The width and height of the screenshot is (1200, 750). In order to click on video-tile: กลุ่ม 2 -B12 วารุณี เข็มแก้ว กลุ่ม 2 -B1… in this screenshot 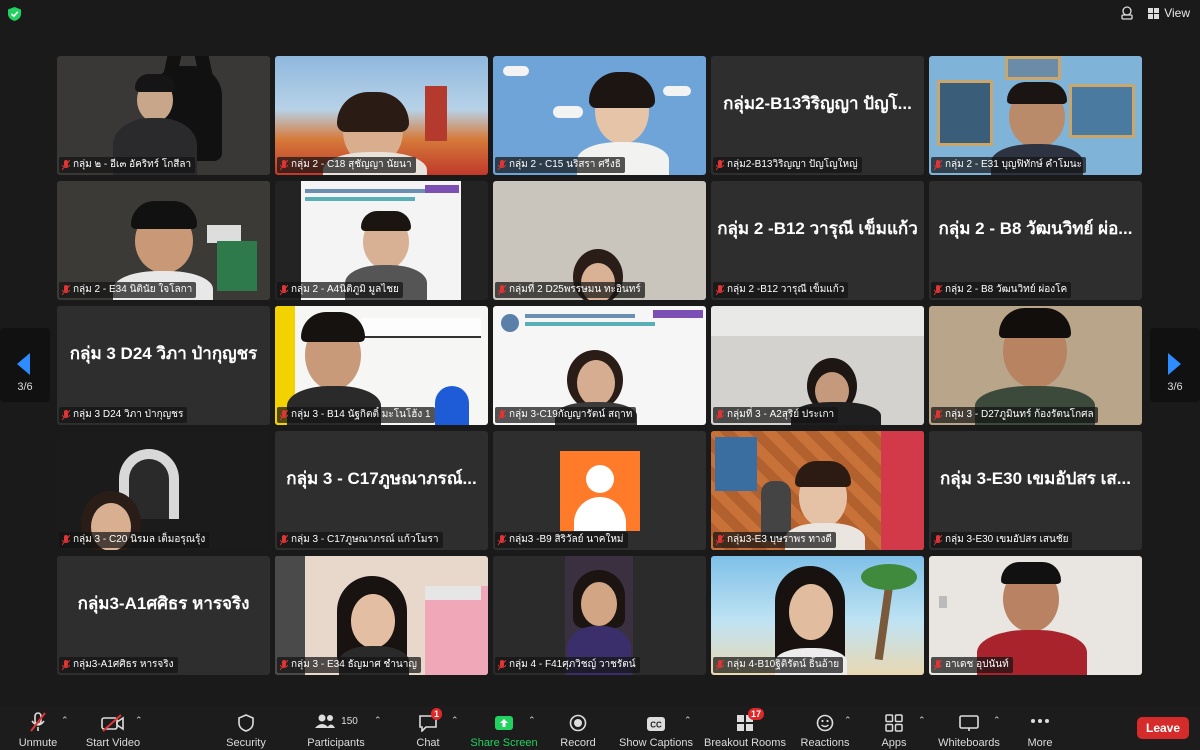, I will do `click(817, 240)`.